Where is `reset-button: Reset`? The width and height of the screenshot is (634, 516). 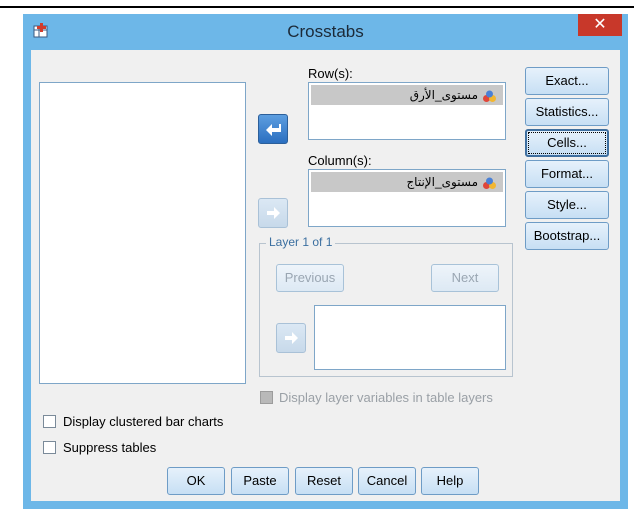
reset-button: Reset is located at coordinates (324, 481).